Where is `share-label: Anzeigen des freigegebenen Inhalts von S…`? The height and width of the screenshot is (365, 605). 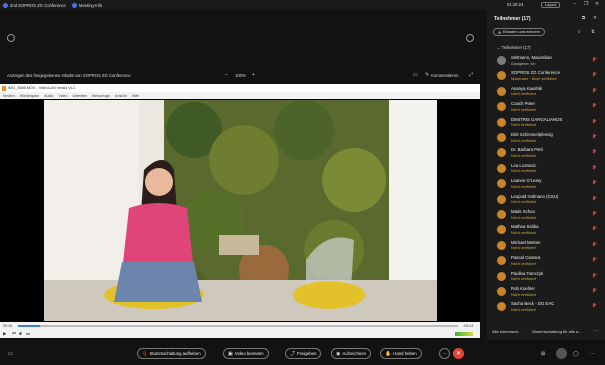
share-label: Anzeigen des freigegebenen Inhalts von S… is located at coordinates (69, 75).